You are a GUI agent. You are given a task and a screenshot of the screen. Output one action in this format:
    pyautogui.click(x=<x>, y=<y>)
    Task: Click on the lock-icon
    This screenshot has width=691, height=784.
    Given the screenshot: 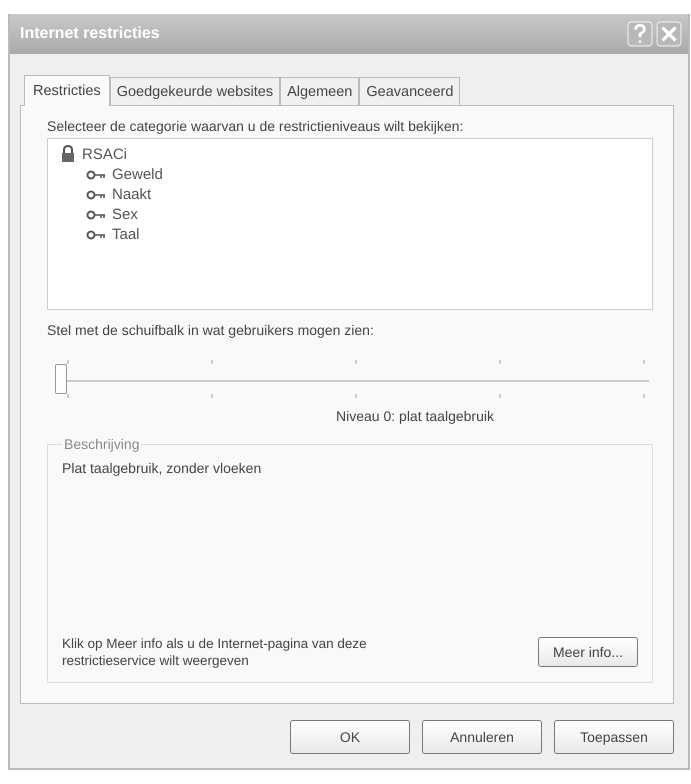 What is the action you would take?
    pyautogui.click(x=68, y=154)
    